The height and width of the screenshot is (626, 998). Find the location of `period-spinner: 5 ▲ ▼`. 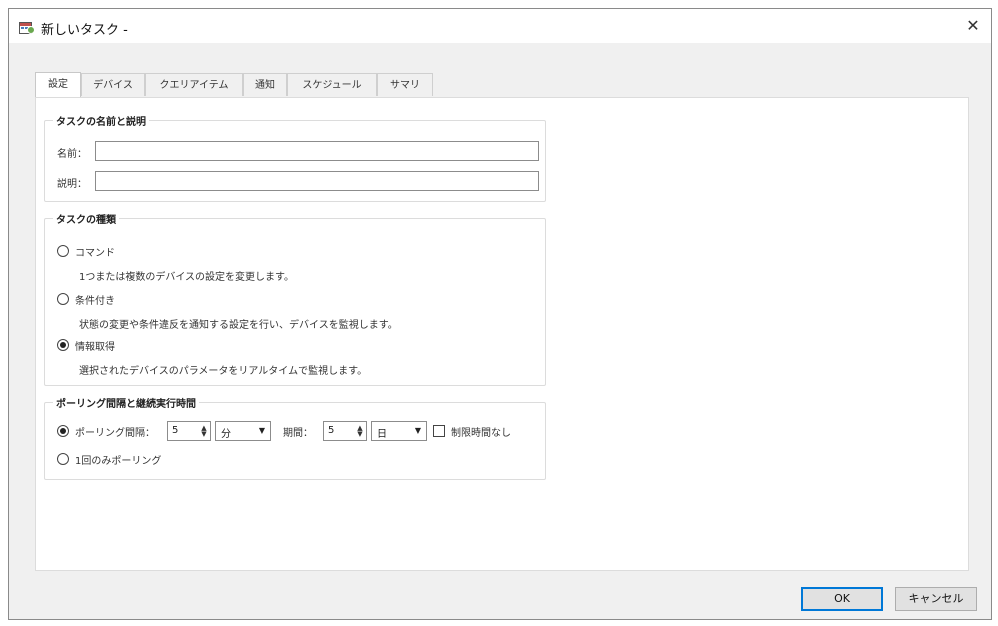

period-spinner: 5 ▲ ▼ is located at coordinates (345, 431).